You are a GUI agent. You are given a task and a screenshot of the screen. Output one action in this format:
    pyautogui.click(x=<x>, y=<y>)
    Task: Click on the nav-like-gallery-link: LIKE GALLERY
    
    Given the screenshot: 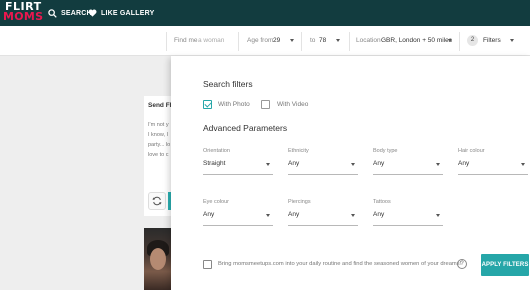 What is the action you would take?
    pyautogui.click(x=121, y=13)
    